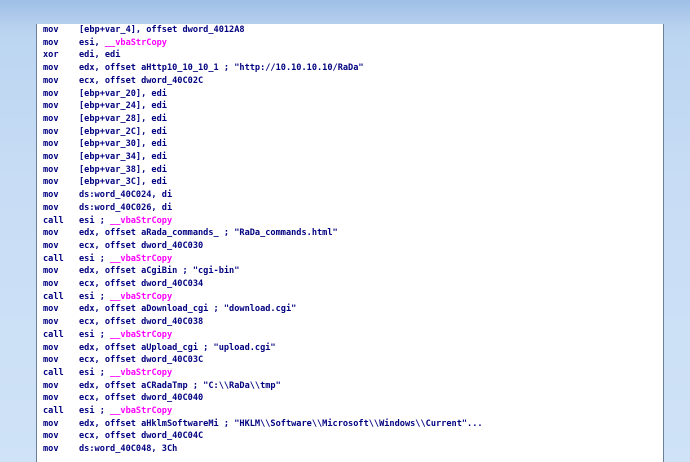 The height and width of the screenshot is (462, 690). What do you see at coordinates (347, 208) in the screenshot?
I see `code-line: mov ds:word_40C026, di` at bounding box center [347, 208].